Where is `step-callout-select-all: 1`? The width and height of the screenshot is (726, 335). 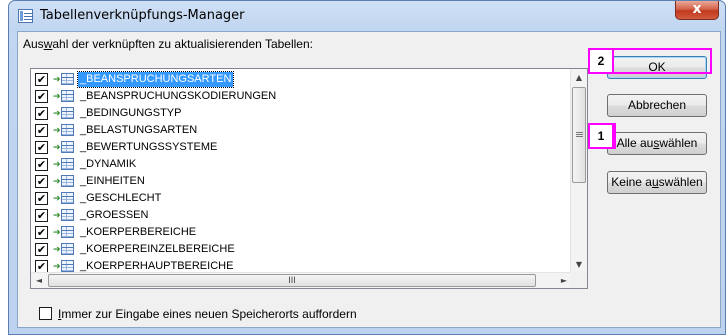 step-callout-select-all: 1 is located at coordinates (602, 136).